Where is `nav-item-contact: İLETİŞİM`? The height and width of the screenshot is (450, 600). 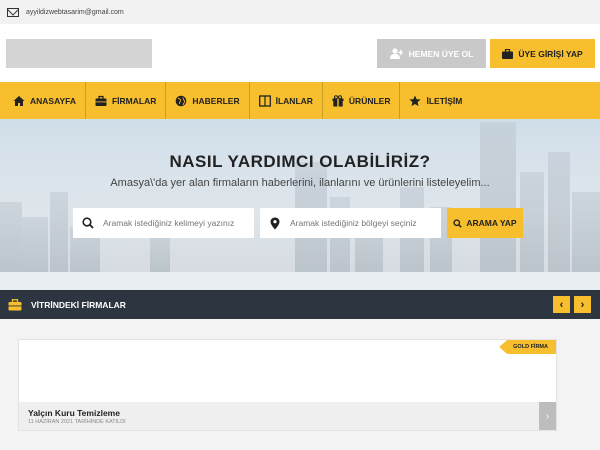
nav-item-contact: İLETİŞİM is located at coordinates (435, 100).